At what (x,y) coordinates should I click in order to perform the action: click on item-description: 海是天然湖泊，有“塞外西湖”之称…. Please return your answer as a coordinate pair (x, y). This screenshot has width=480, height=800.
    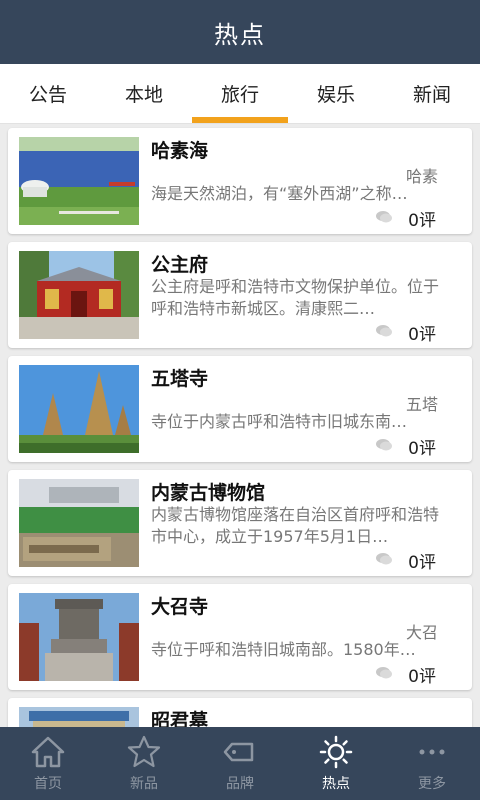
    Looking at the image, I should click on (279, 193).